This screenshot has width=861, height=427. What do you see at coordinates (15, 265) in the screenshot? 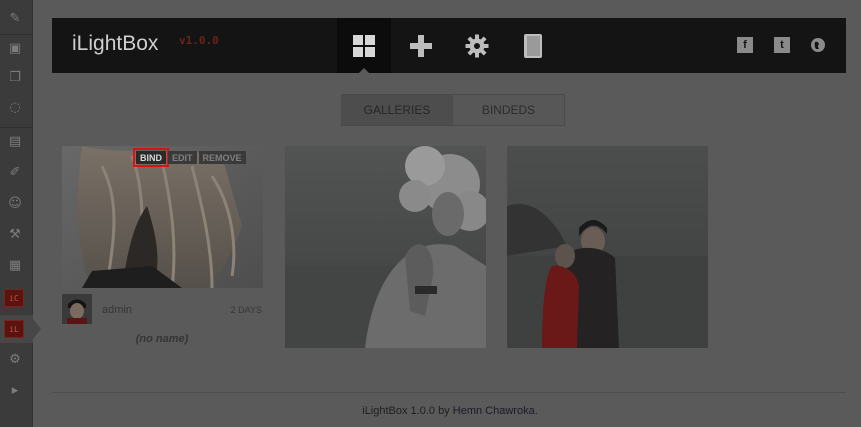
I see `settings-icon: ▦` at bounding box center [15, 265].